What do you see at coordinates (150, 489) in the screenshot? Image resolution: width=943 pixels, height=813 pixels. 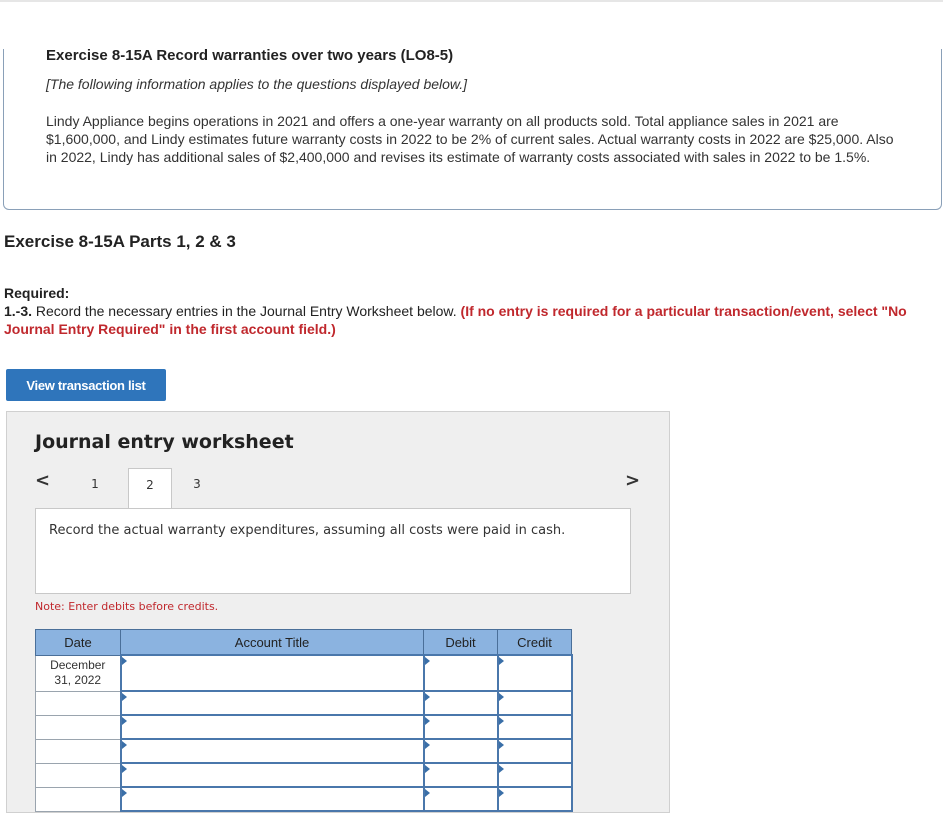 I see `page-tab-2: 2` at bounding box center [150, 489].